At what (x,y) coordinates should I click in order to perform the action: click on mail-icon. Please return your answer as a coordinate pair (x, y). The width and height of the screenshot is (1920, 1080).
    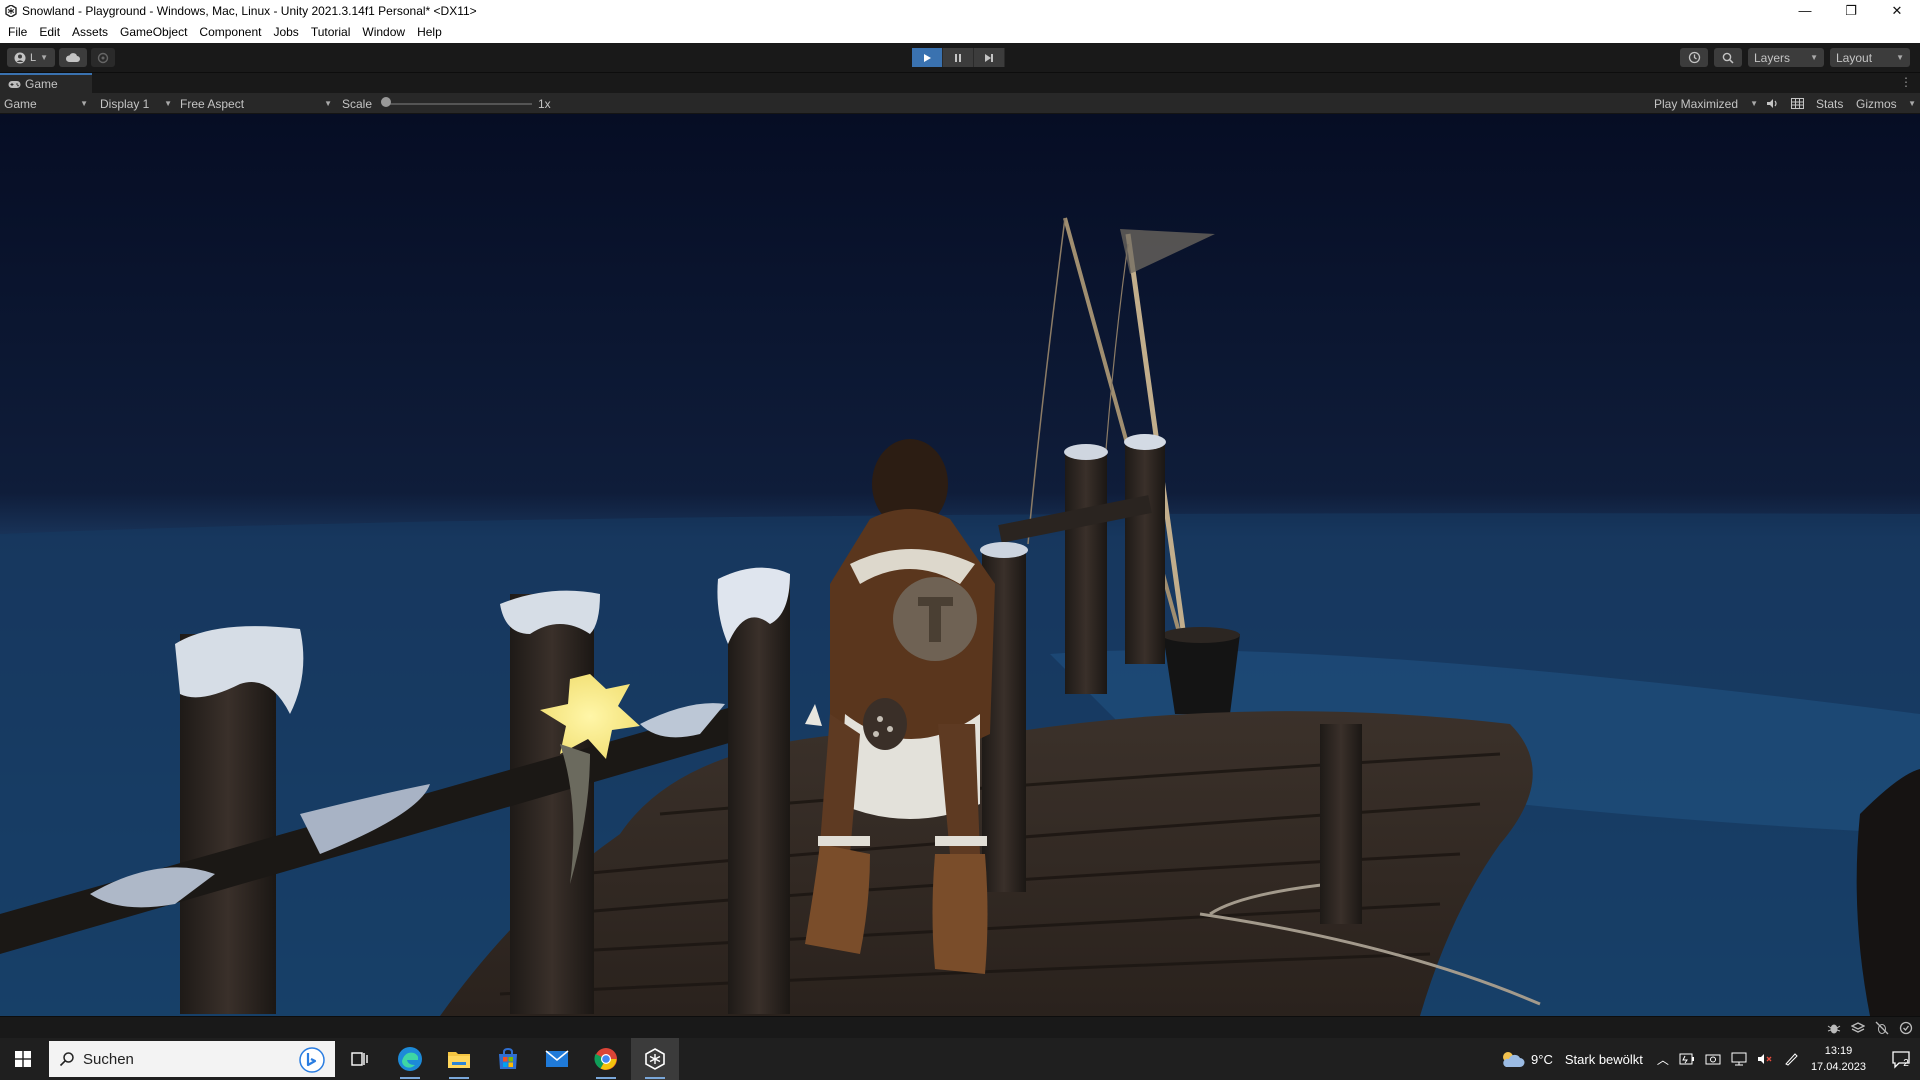
    Looking at the image, I should click on (557, 1058).